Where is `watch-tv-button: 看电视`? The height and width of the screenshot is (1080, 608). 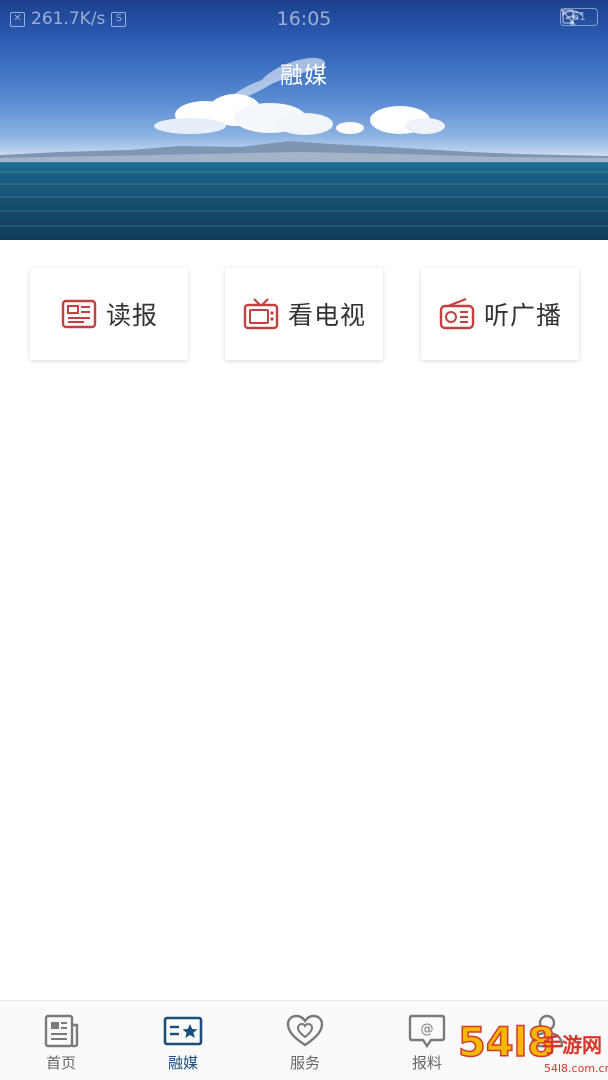
watch-tv-button: 看电视 is located at coordinates (304, 314).